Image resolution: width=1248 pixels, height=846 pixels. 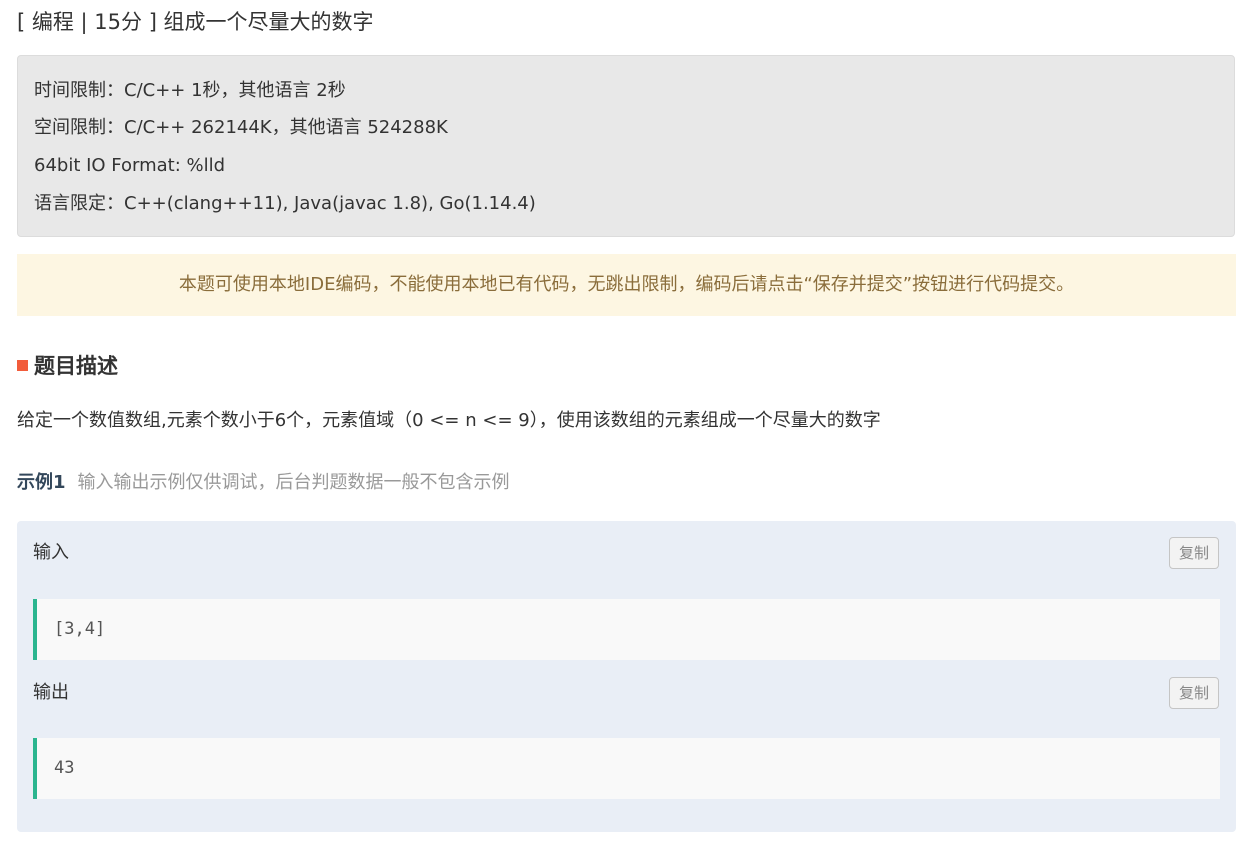 I want to click on io-format: 64bit IO Format: %lld, so click(x=130, y=165).